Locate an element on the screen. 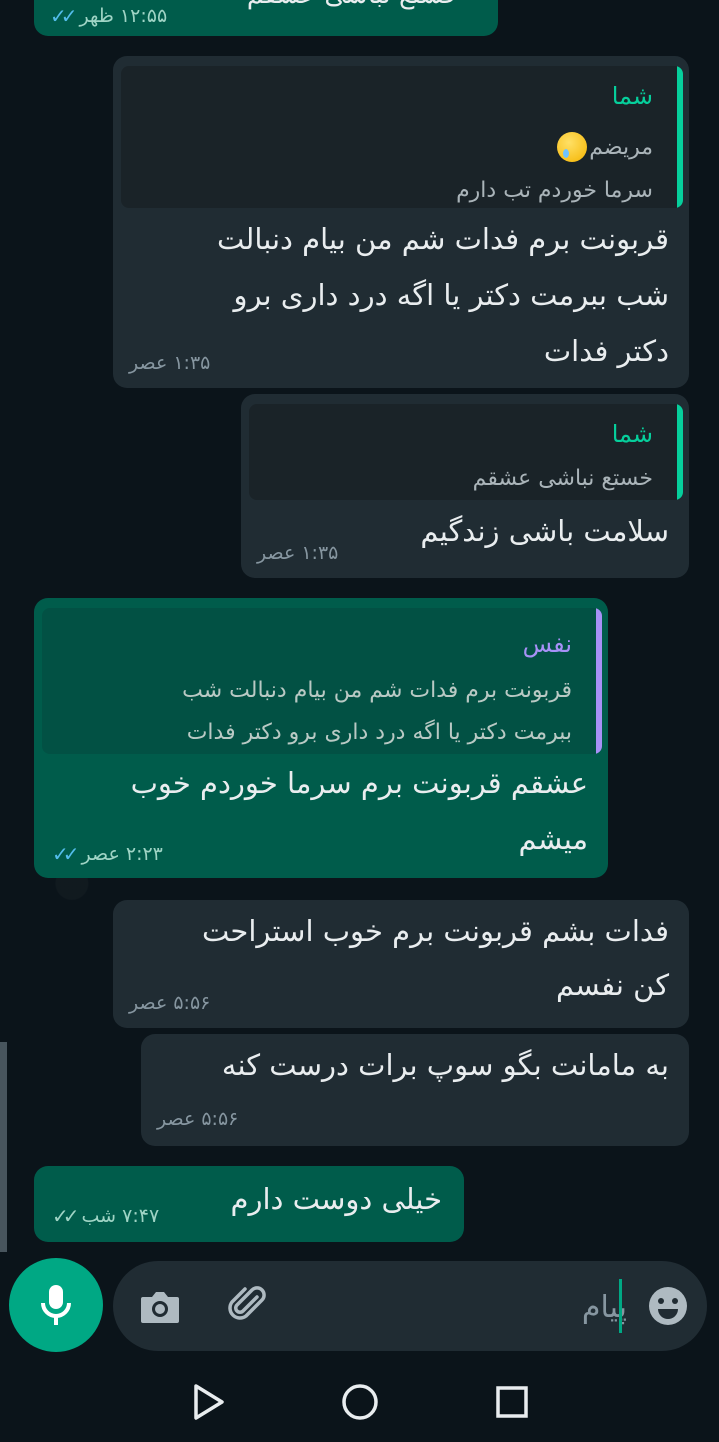 The image size is (719, 1442). nav-back-button is located at coordinates (208, 1402).